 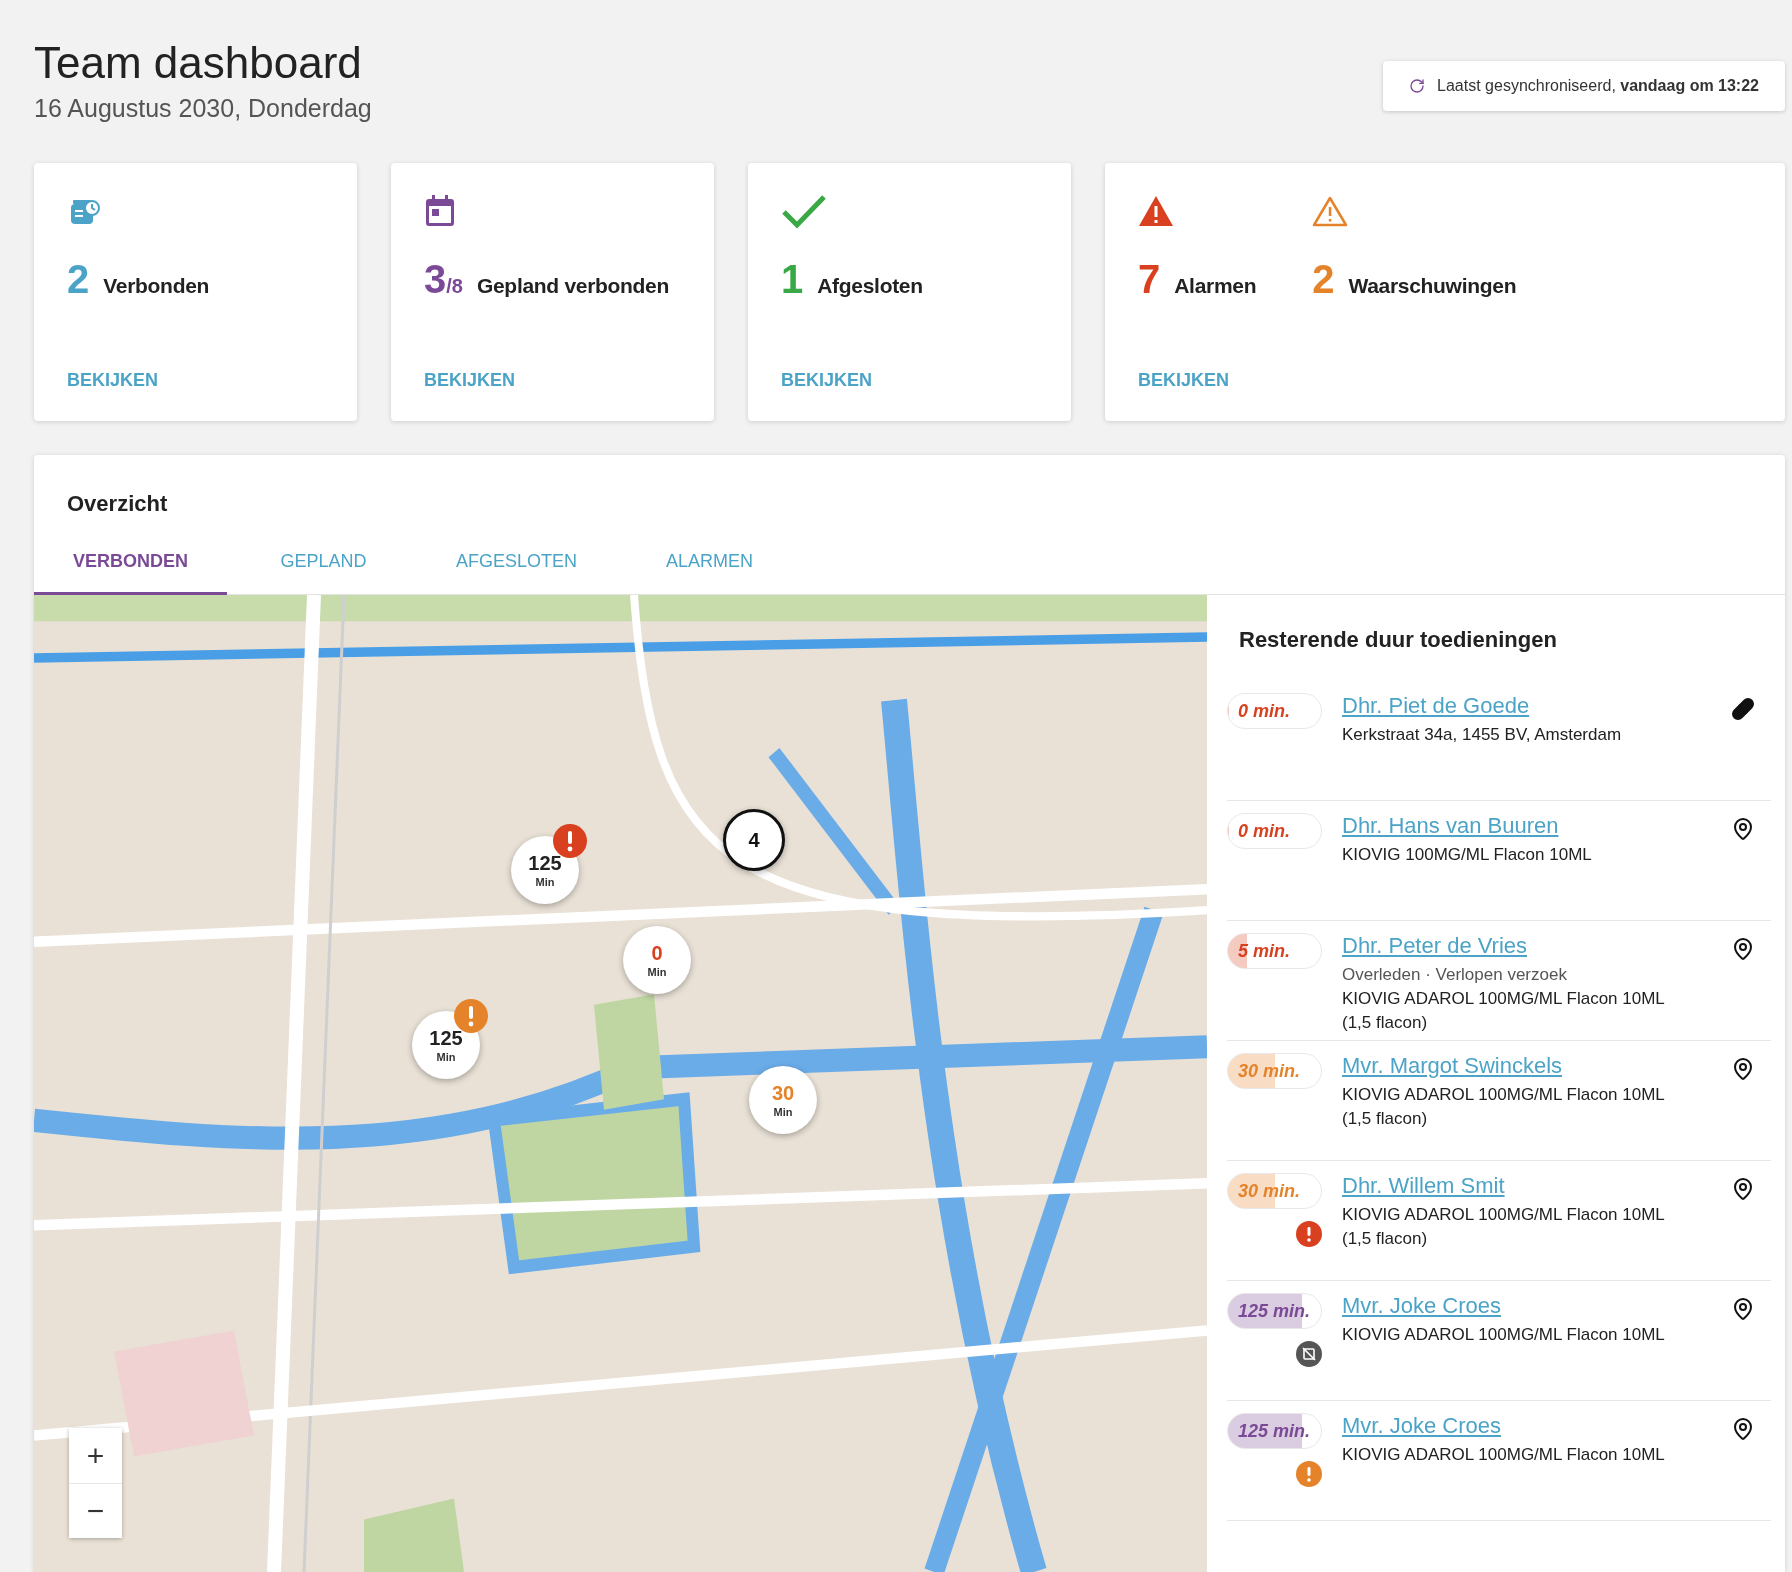 What do you see at coordinates (440, 211) in the screenshot?
I see `calendar-icon` at bounding box center [440, 211].